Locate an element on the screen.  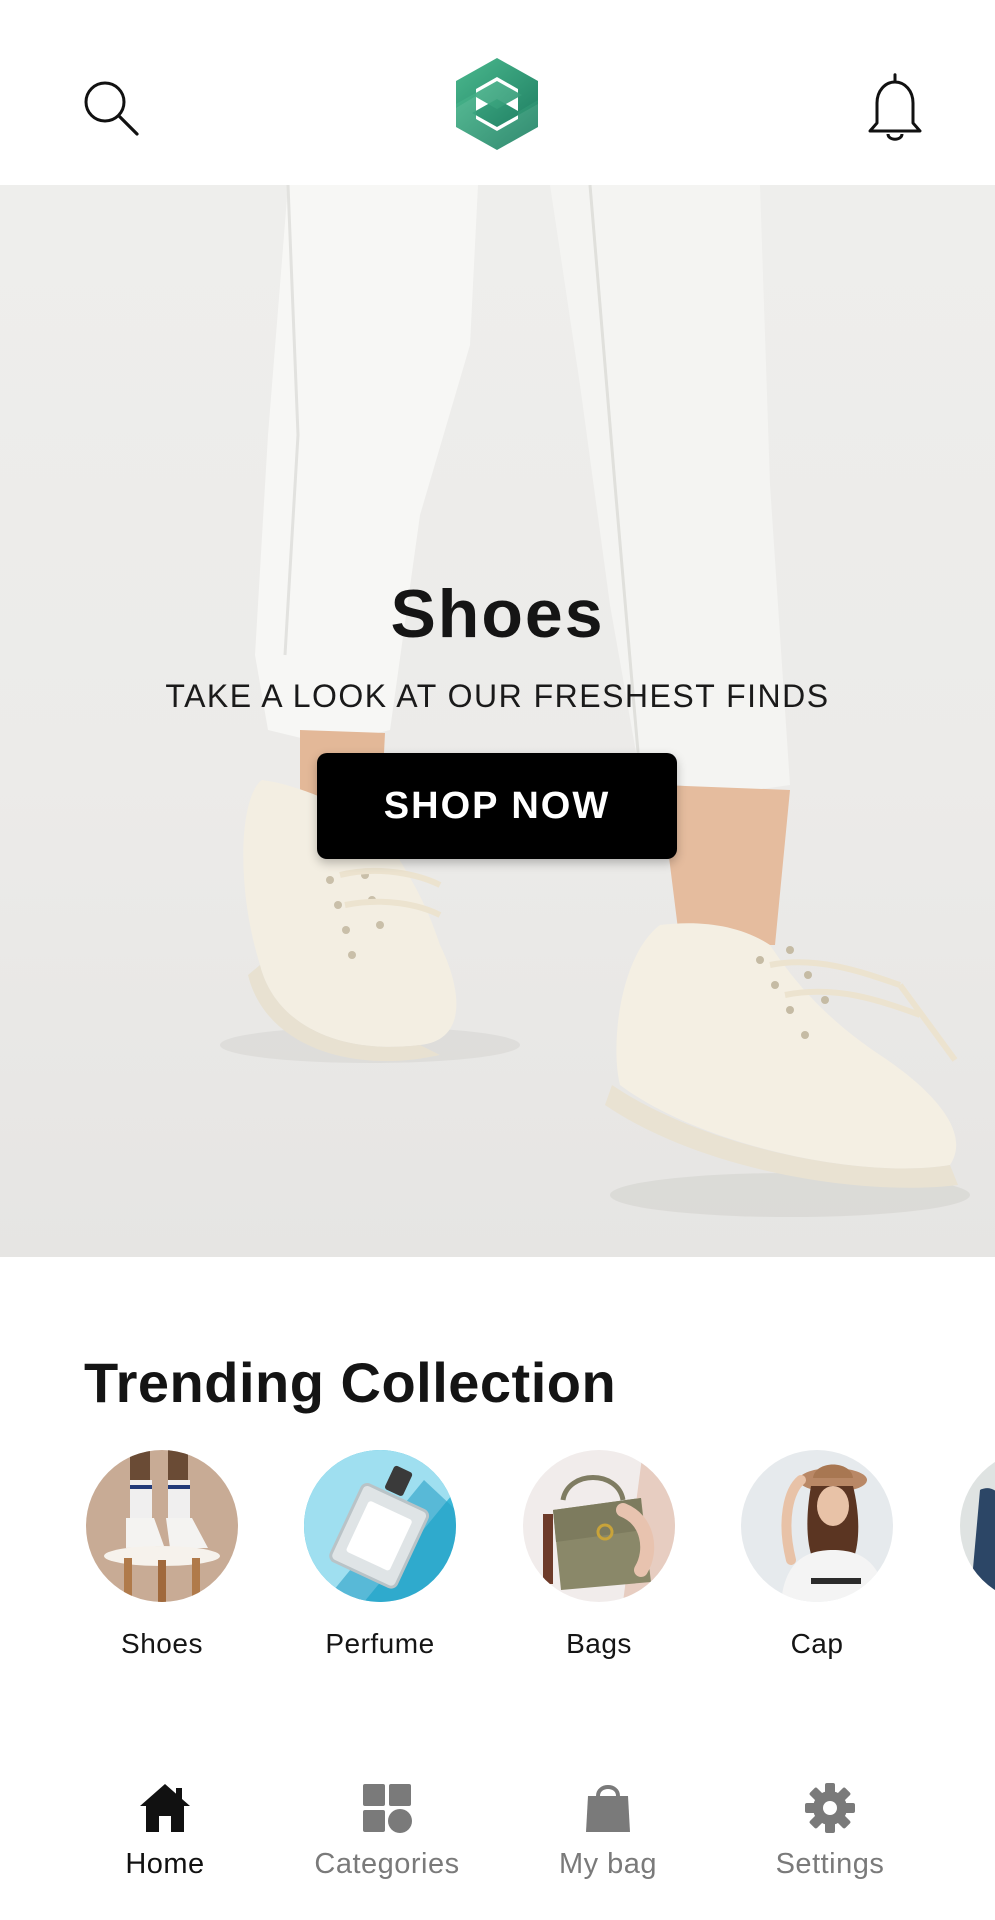
bell-icon is located at coordinates (895, 107).